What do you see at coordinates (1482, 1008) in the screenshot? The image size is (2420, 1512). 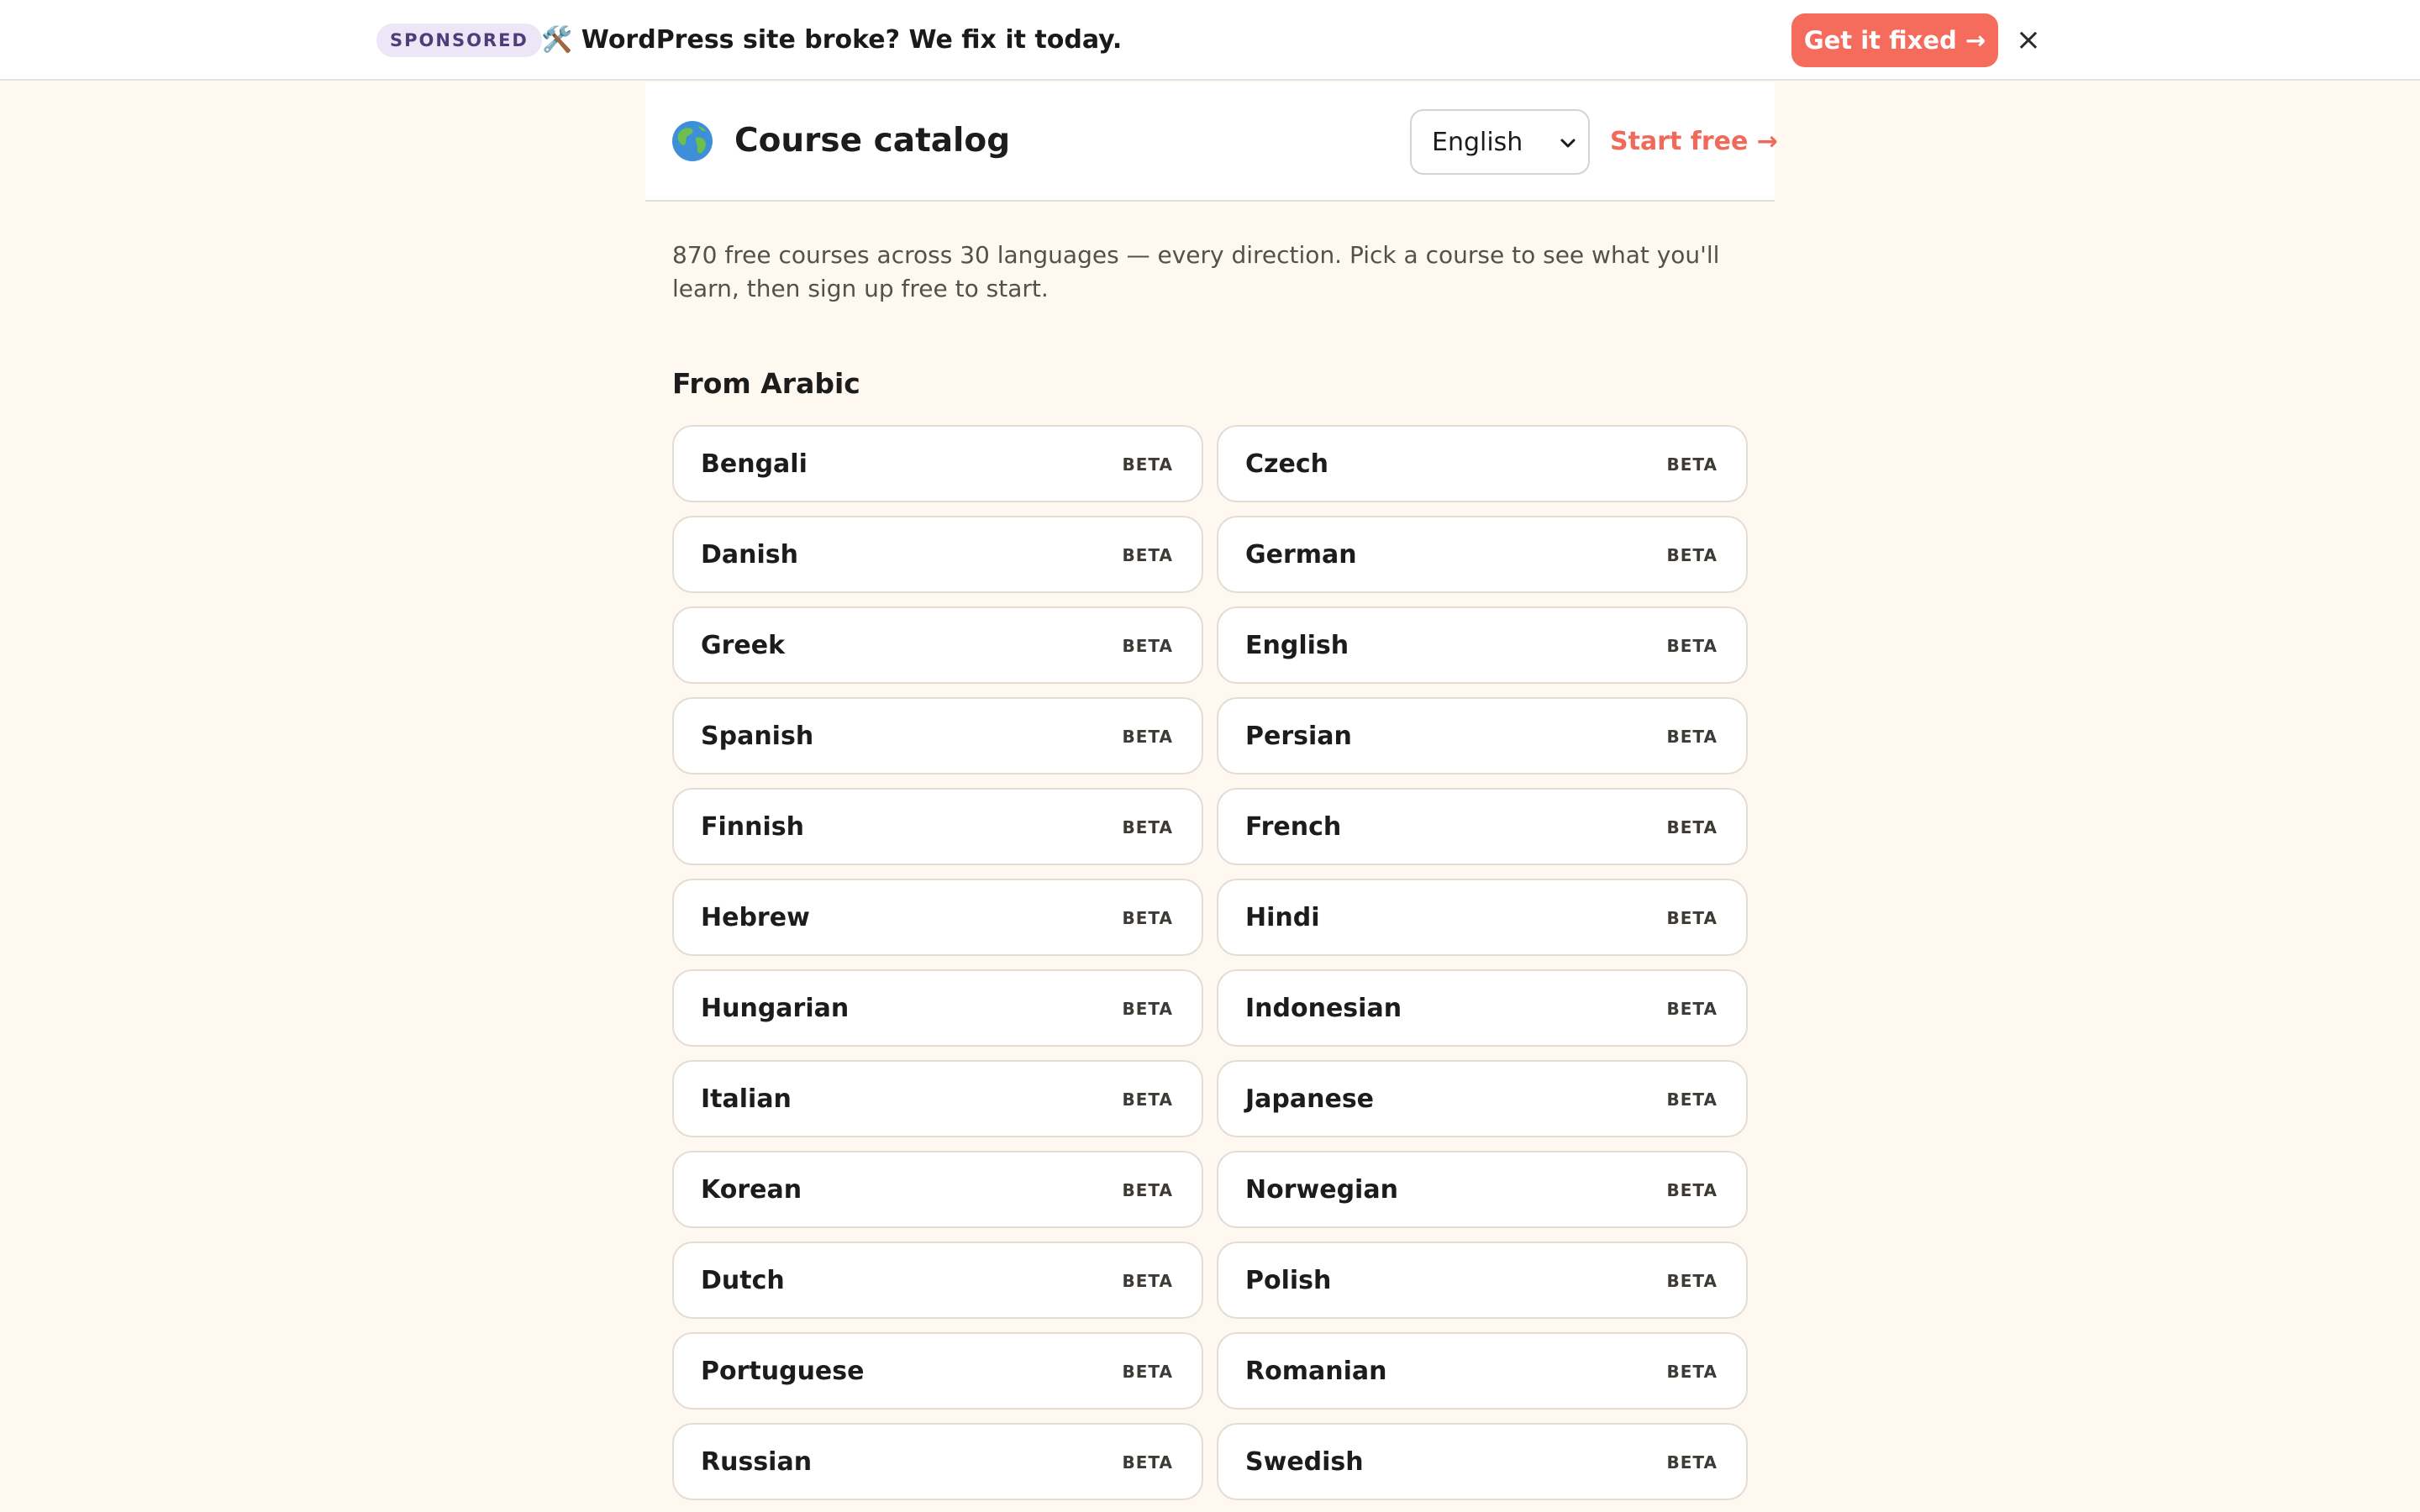 I see `course-card: Indonesian BETA` at bounding box center [1482, 1008].